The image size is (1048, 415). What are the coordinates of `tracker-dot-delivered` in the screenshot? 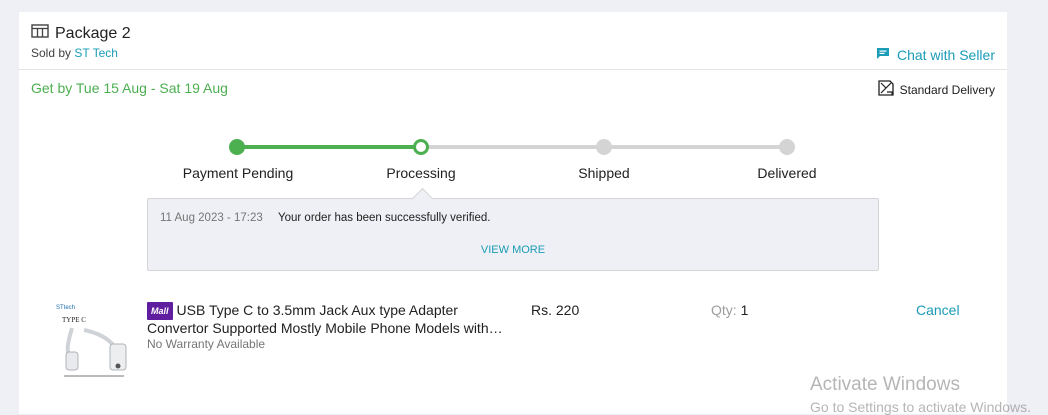 It's located at (787, 147).